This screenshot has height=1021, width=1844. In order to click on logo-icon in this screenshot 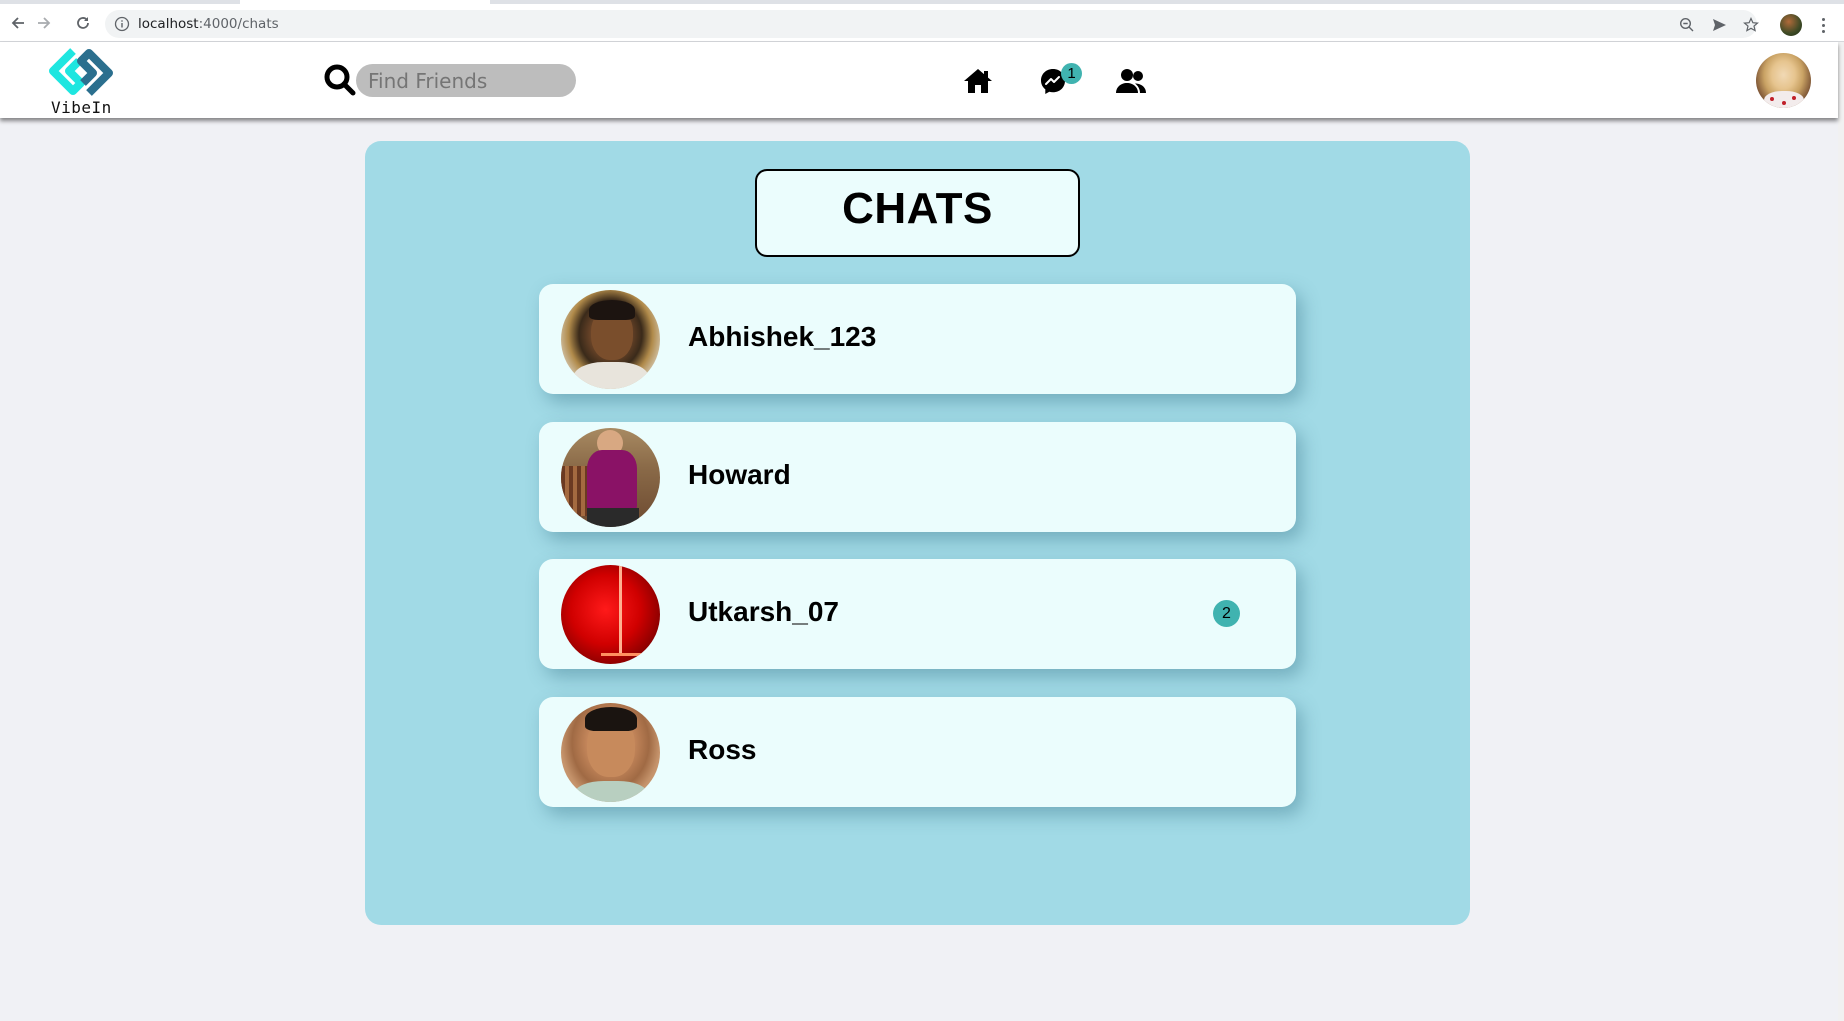, I will do `click(81, 72)`.